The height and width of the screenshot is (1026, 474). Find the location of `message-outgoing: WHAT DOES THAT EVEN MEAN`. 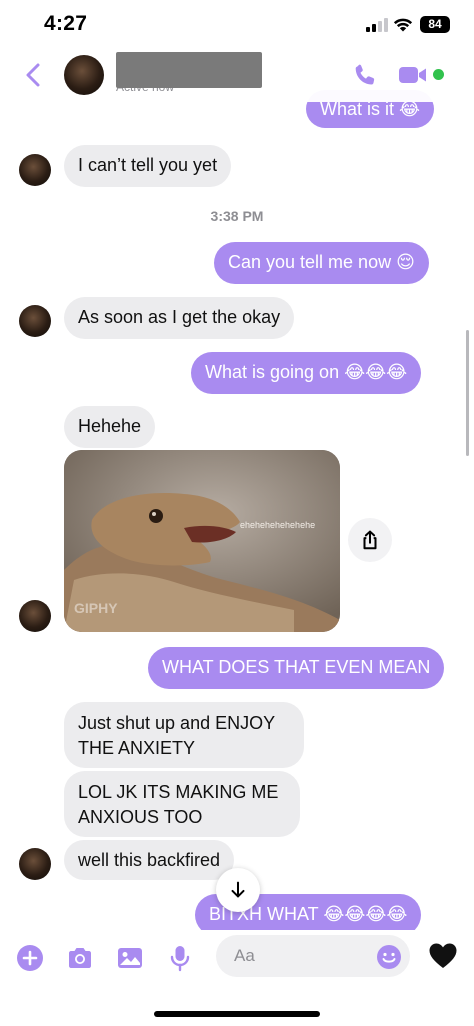

message-outgoing: WHAT DOES THAT EVEN MEAN is located at coordinates (296, 668).